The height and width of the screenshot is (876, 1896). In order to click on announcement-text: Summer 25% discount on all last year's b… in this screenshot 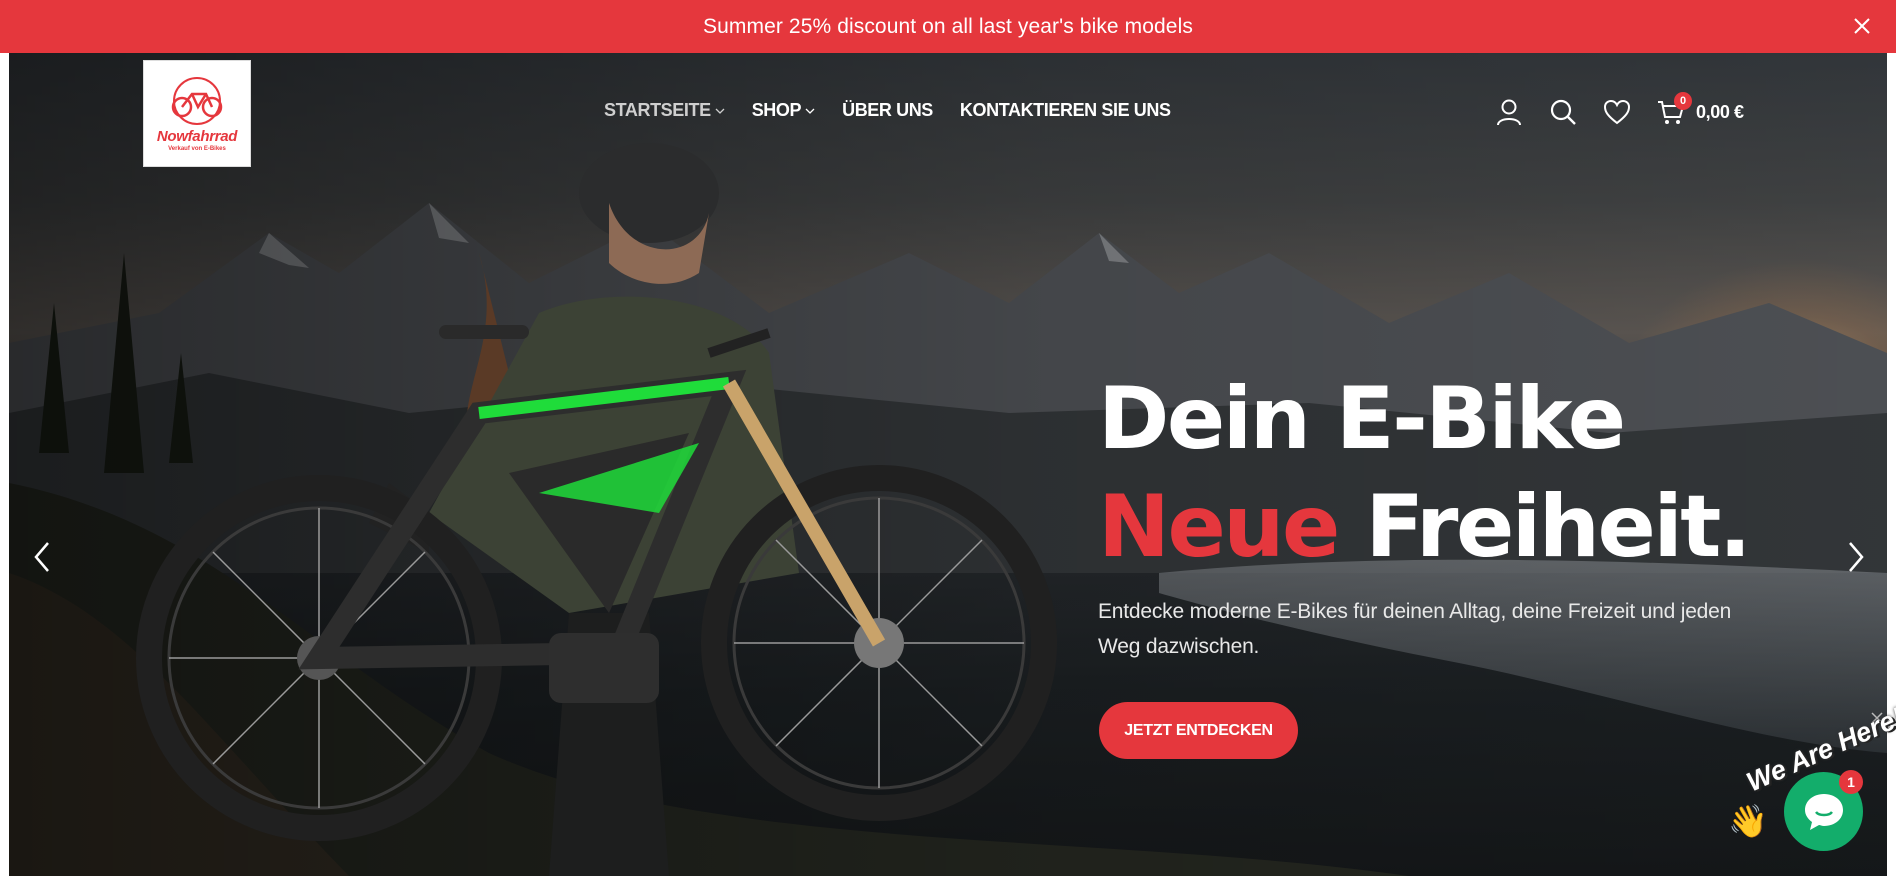, I will do `click(948, 26)`.